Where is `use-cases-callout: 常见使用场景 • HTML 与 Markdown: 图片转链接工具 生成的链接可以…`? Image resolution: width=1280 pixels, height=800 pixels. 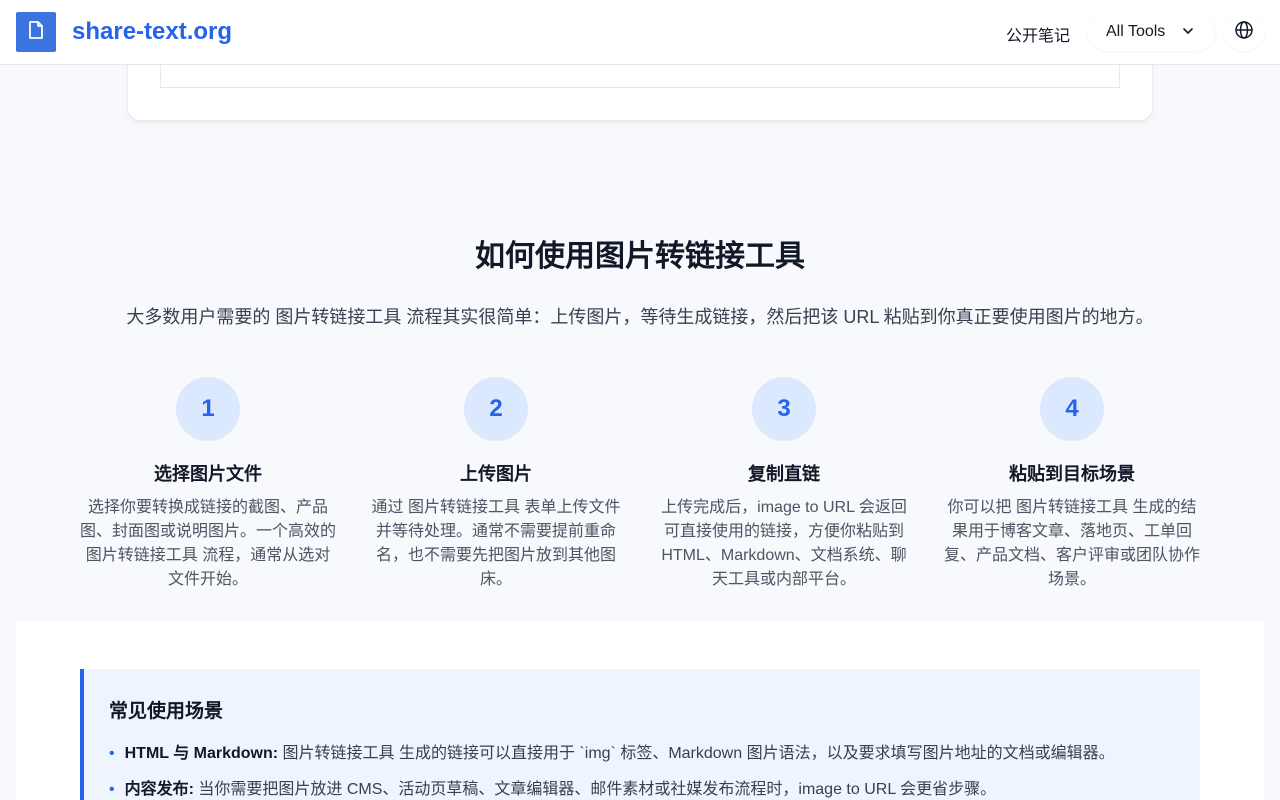 use-cases-callout: 常见使用场景 • HTML 与 Markdown: 图片转链接工具 生成的链接可以… is located at coordinates (640, 734).